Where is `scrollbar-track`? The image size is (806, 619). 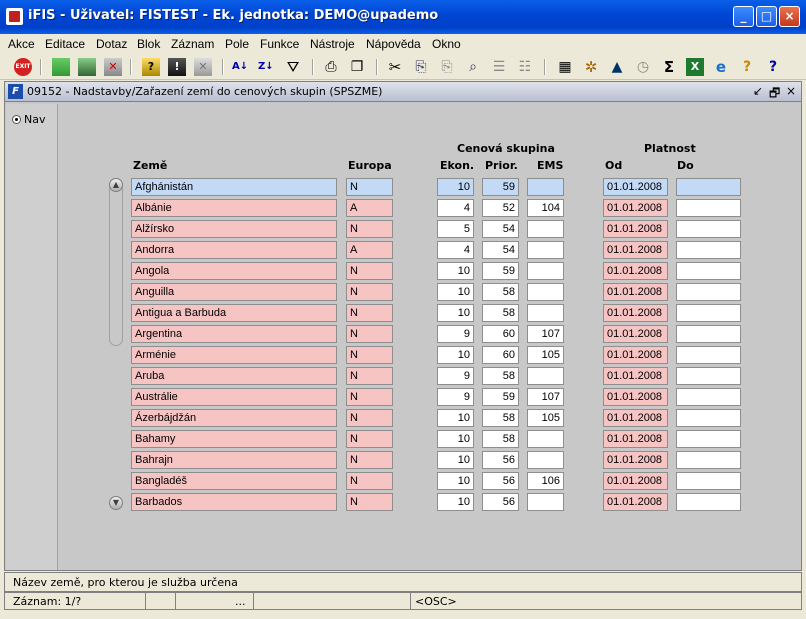 scrollbar-track is located at coordinates (116, 262).